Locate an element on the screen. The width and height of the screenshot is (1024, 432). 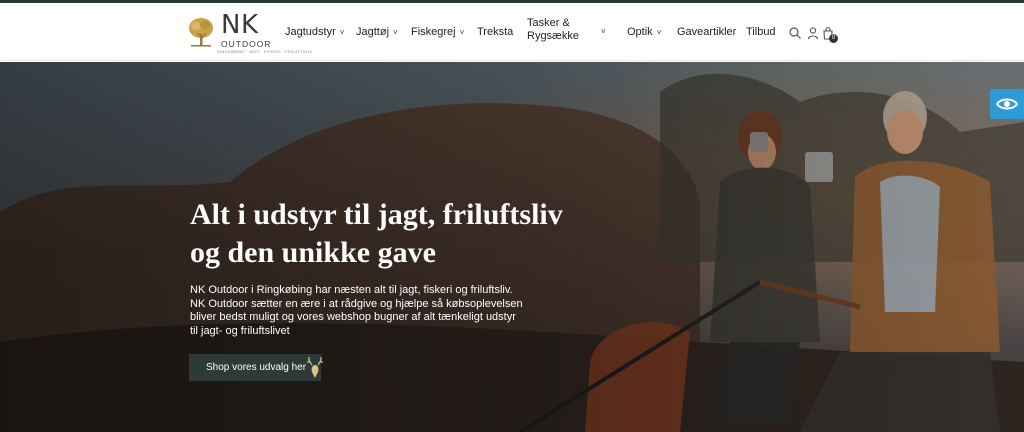
nav-item-gaveartikler: Gaveartikler is located at coordinates (706, 32).